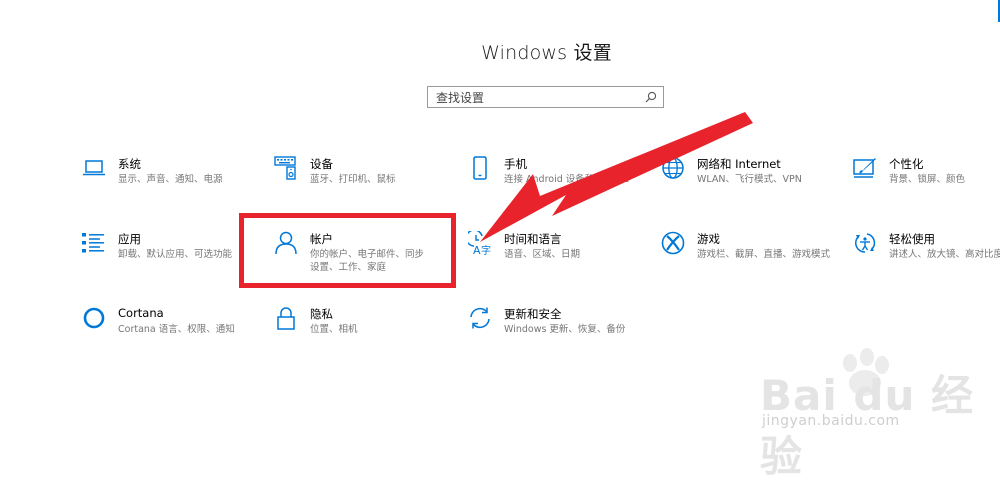 The width and height of the screenshot is (1000, 484). I want to click on tile-name: 手机, so click(515, 164).